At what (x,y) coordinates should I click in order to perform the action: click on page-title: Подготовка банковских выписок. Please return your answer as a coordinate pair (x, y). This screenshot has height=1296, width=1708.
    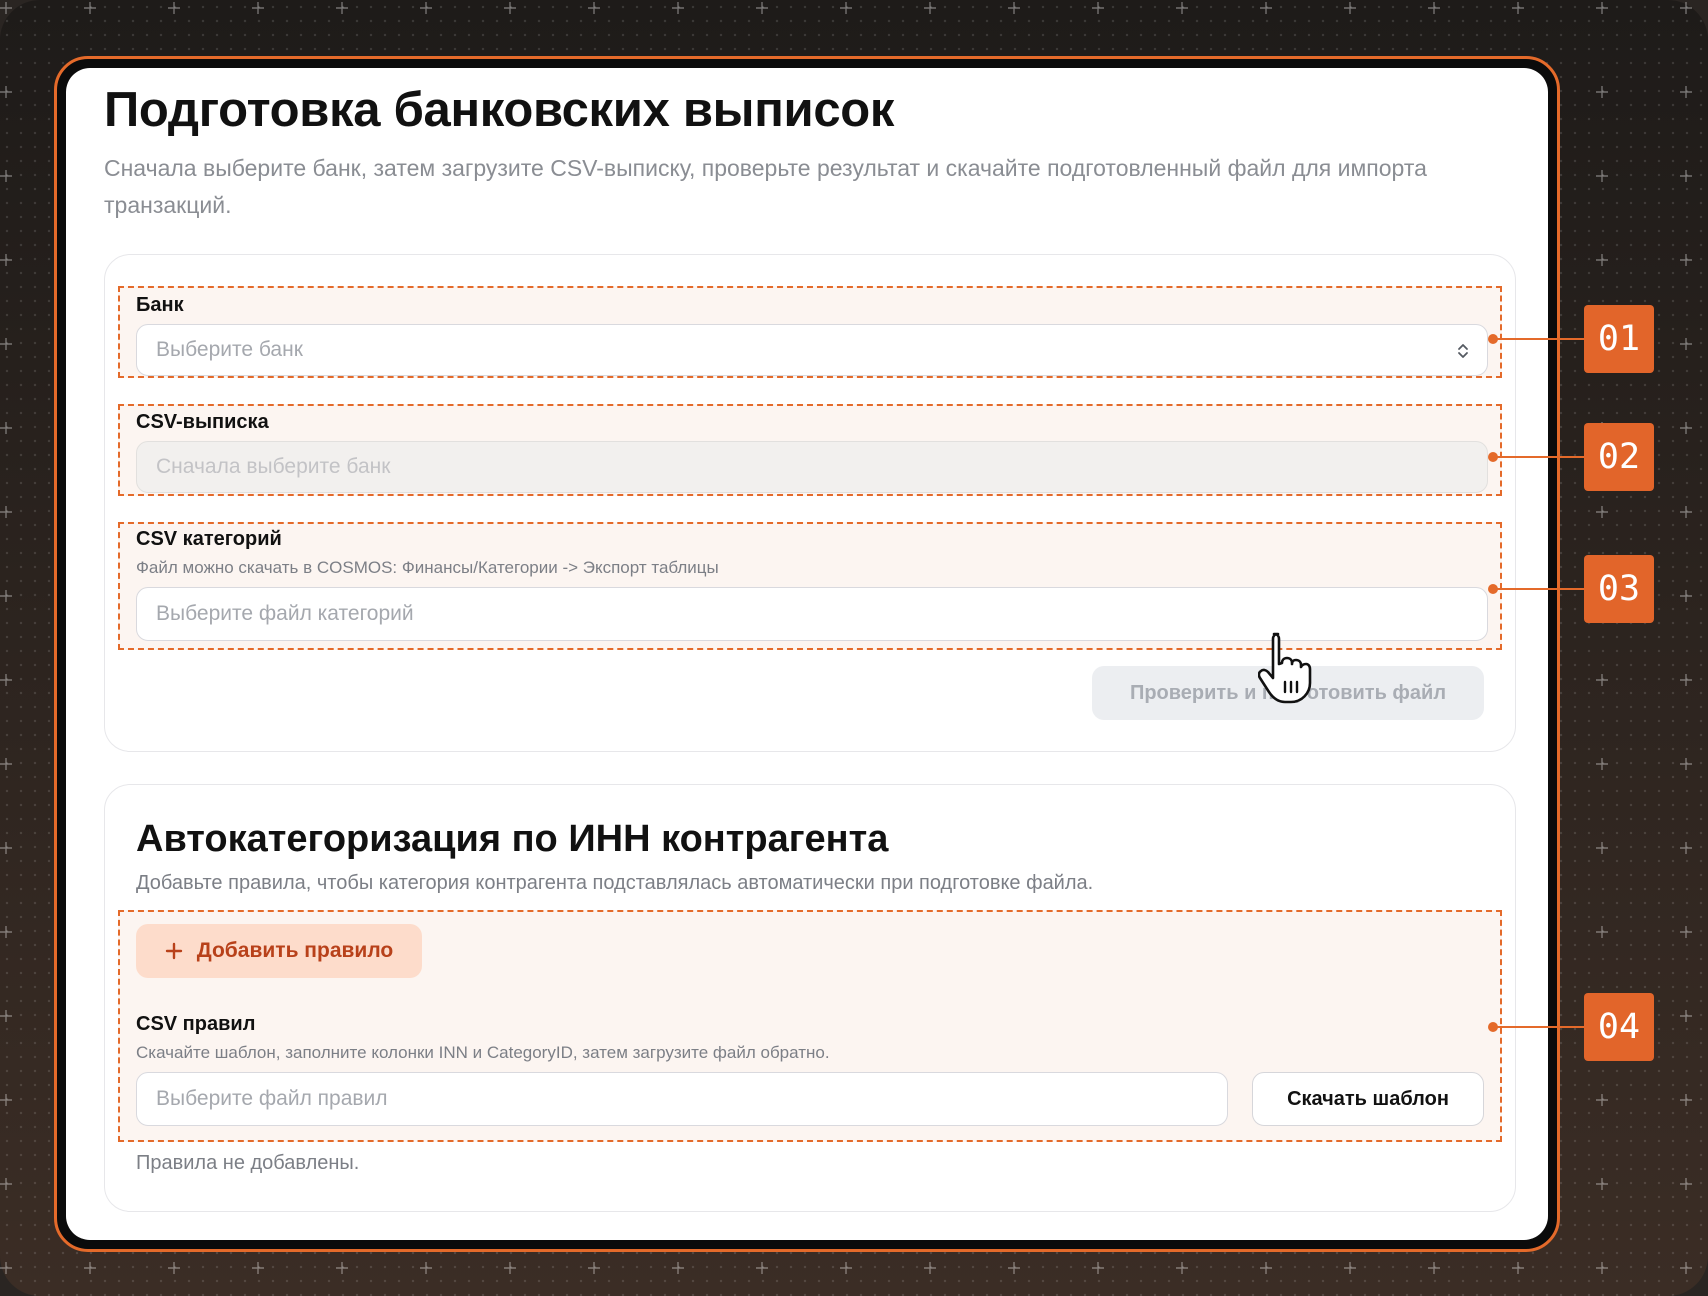
    Looking at the image, I should click on (499, 110).